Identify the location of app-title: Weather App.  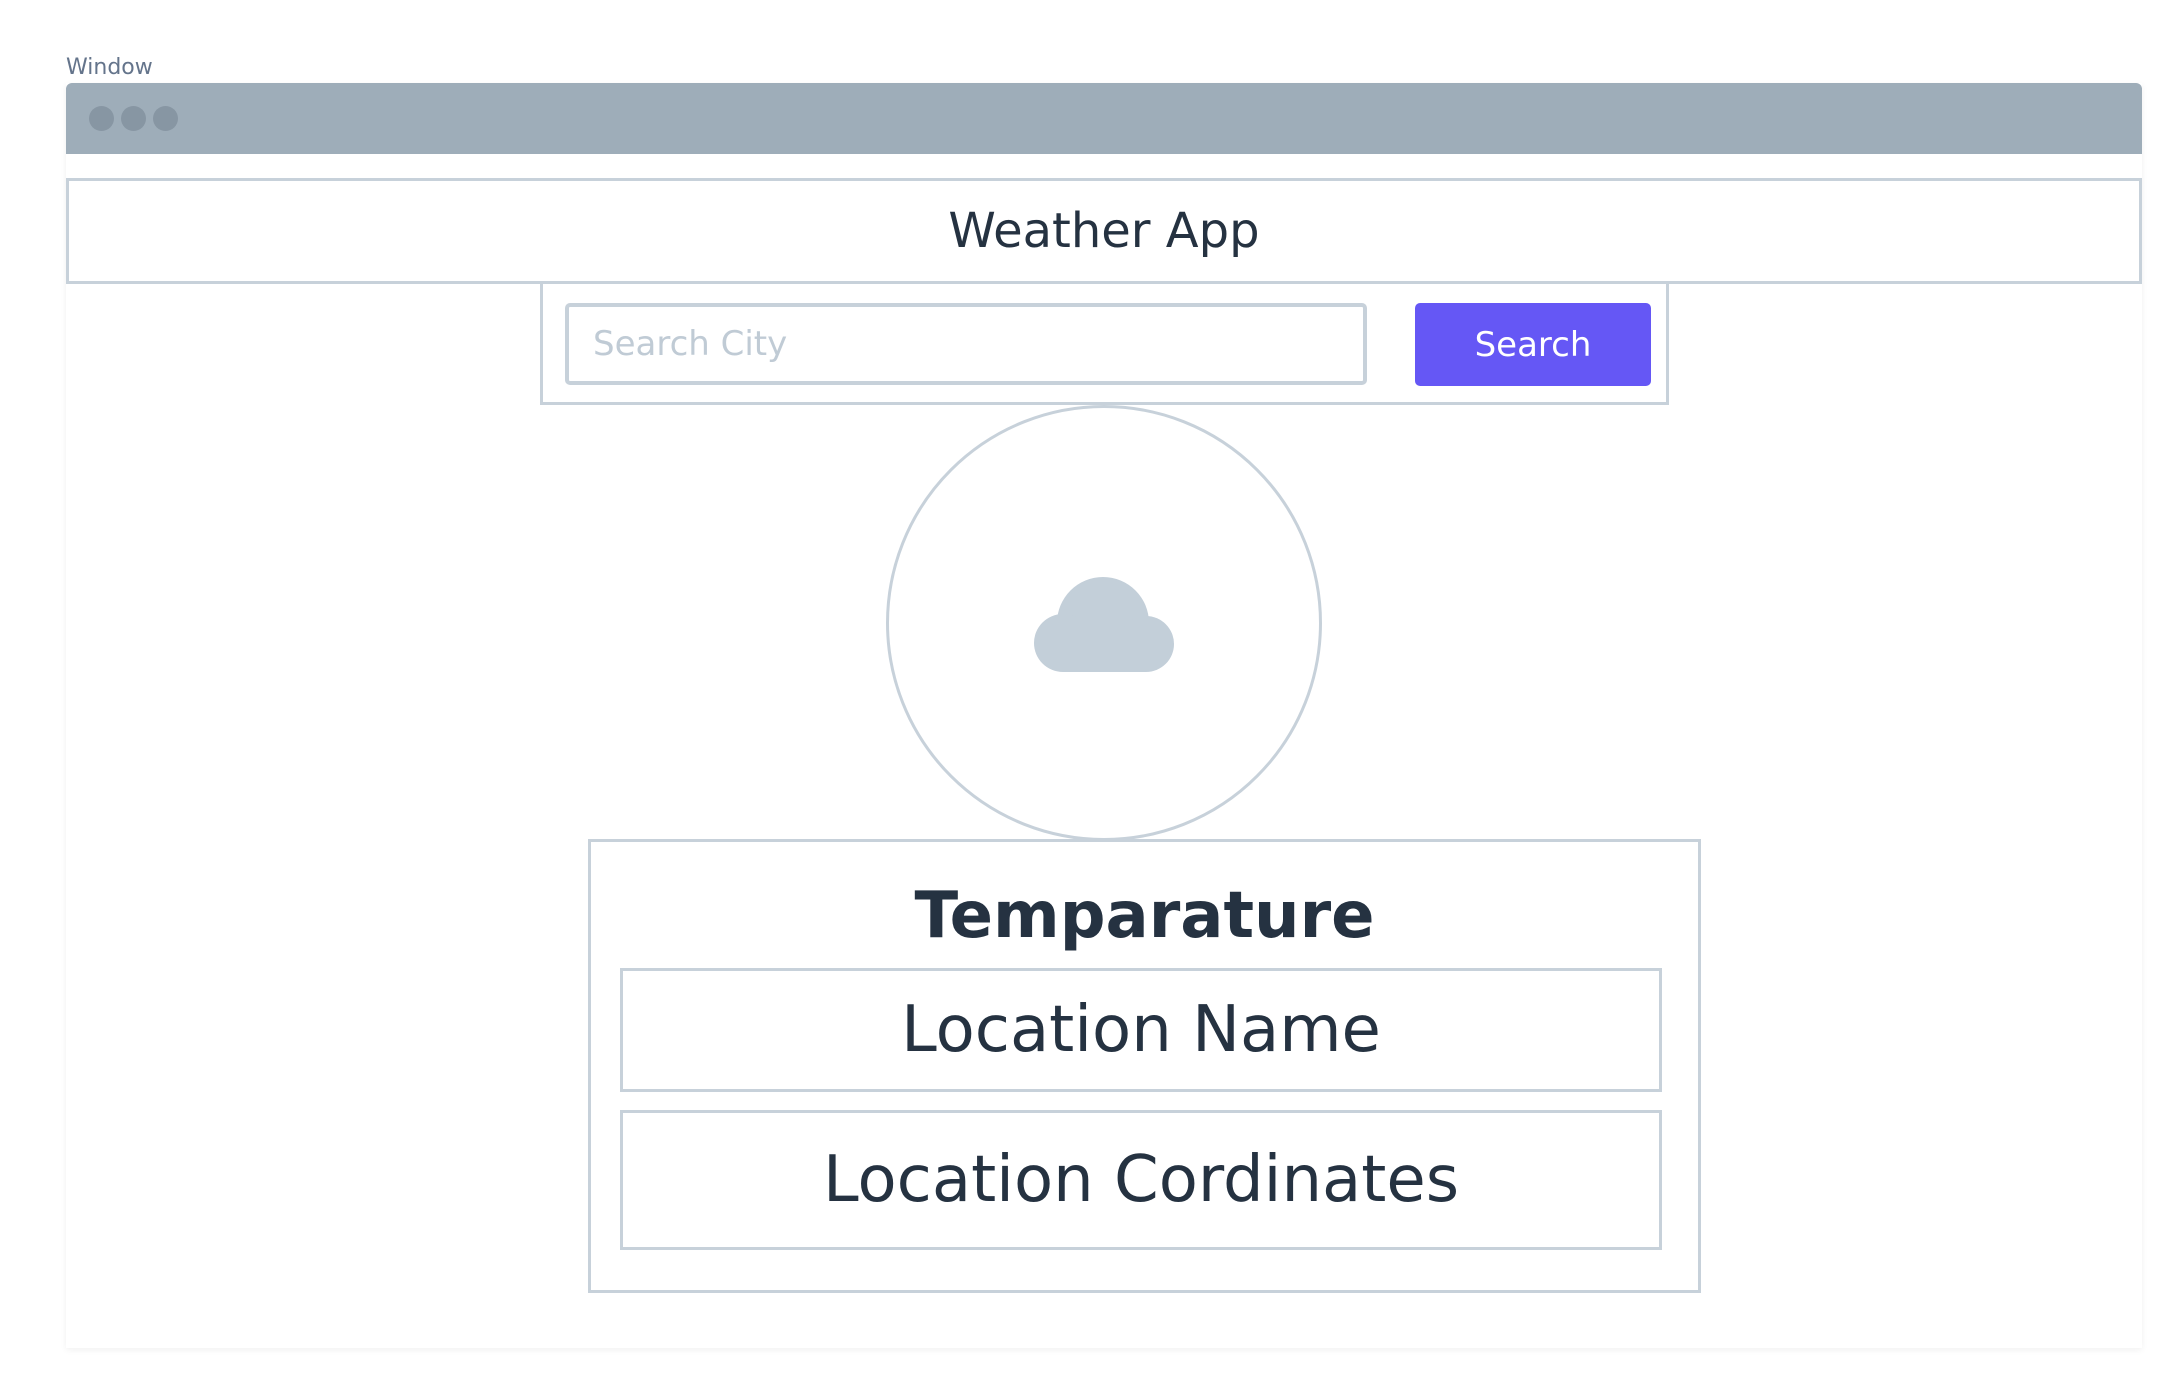
(1104, 231).